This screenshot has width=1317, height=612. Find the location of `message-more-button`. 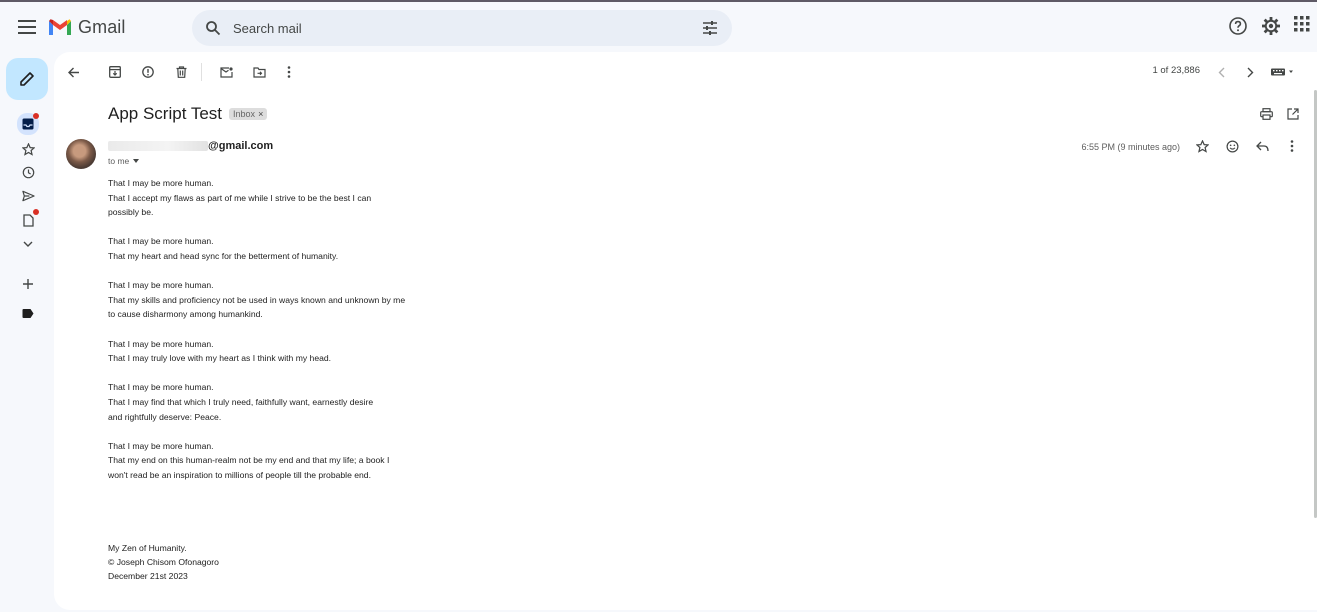

message-more-button is located at coordinates (1292, 146).